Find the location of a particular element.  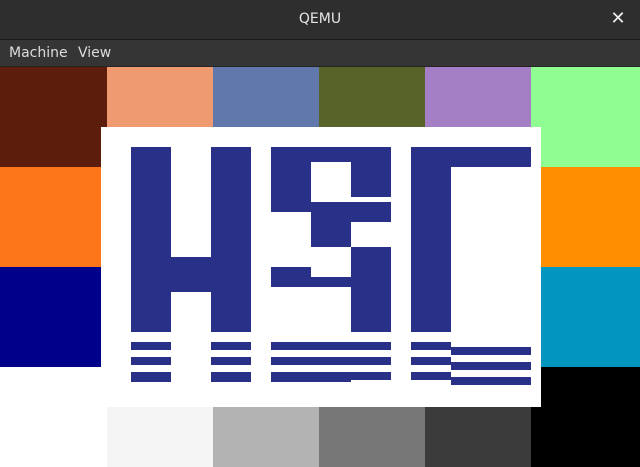

title-bar: QEMU ✕ is located at coordinates (320, 20).